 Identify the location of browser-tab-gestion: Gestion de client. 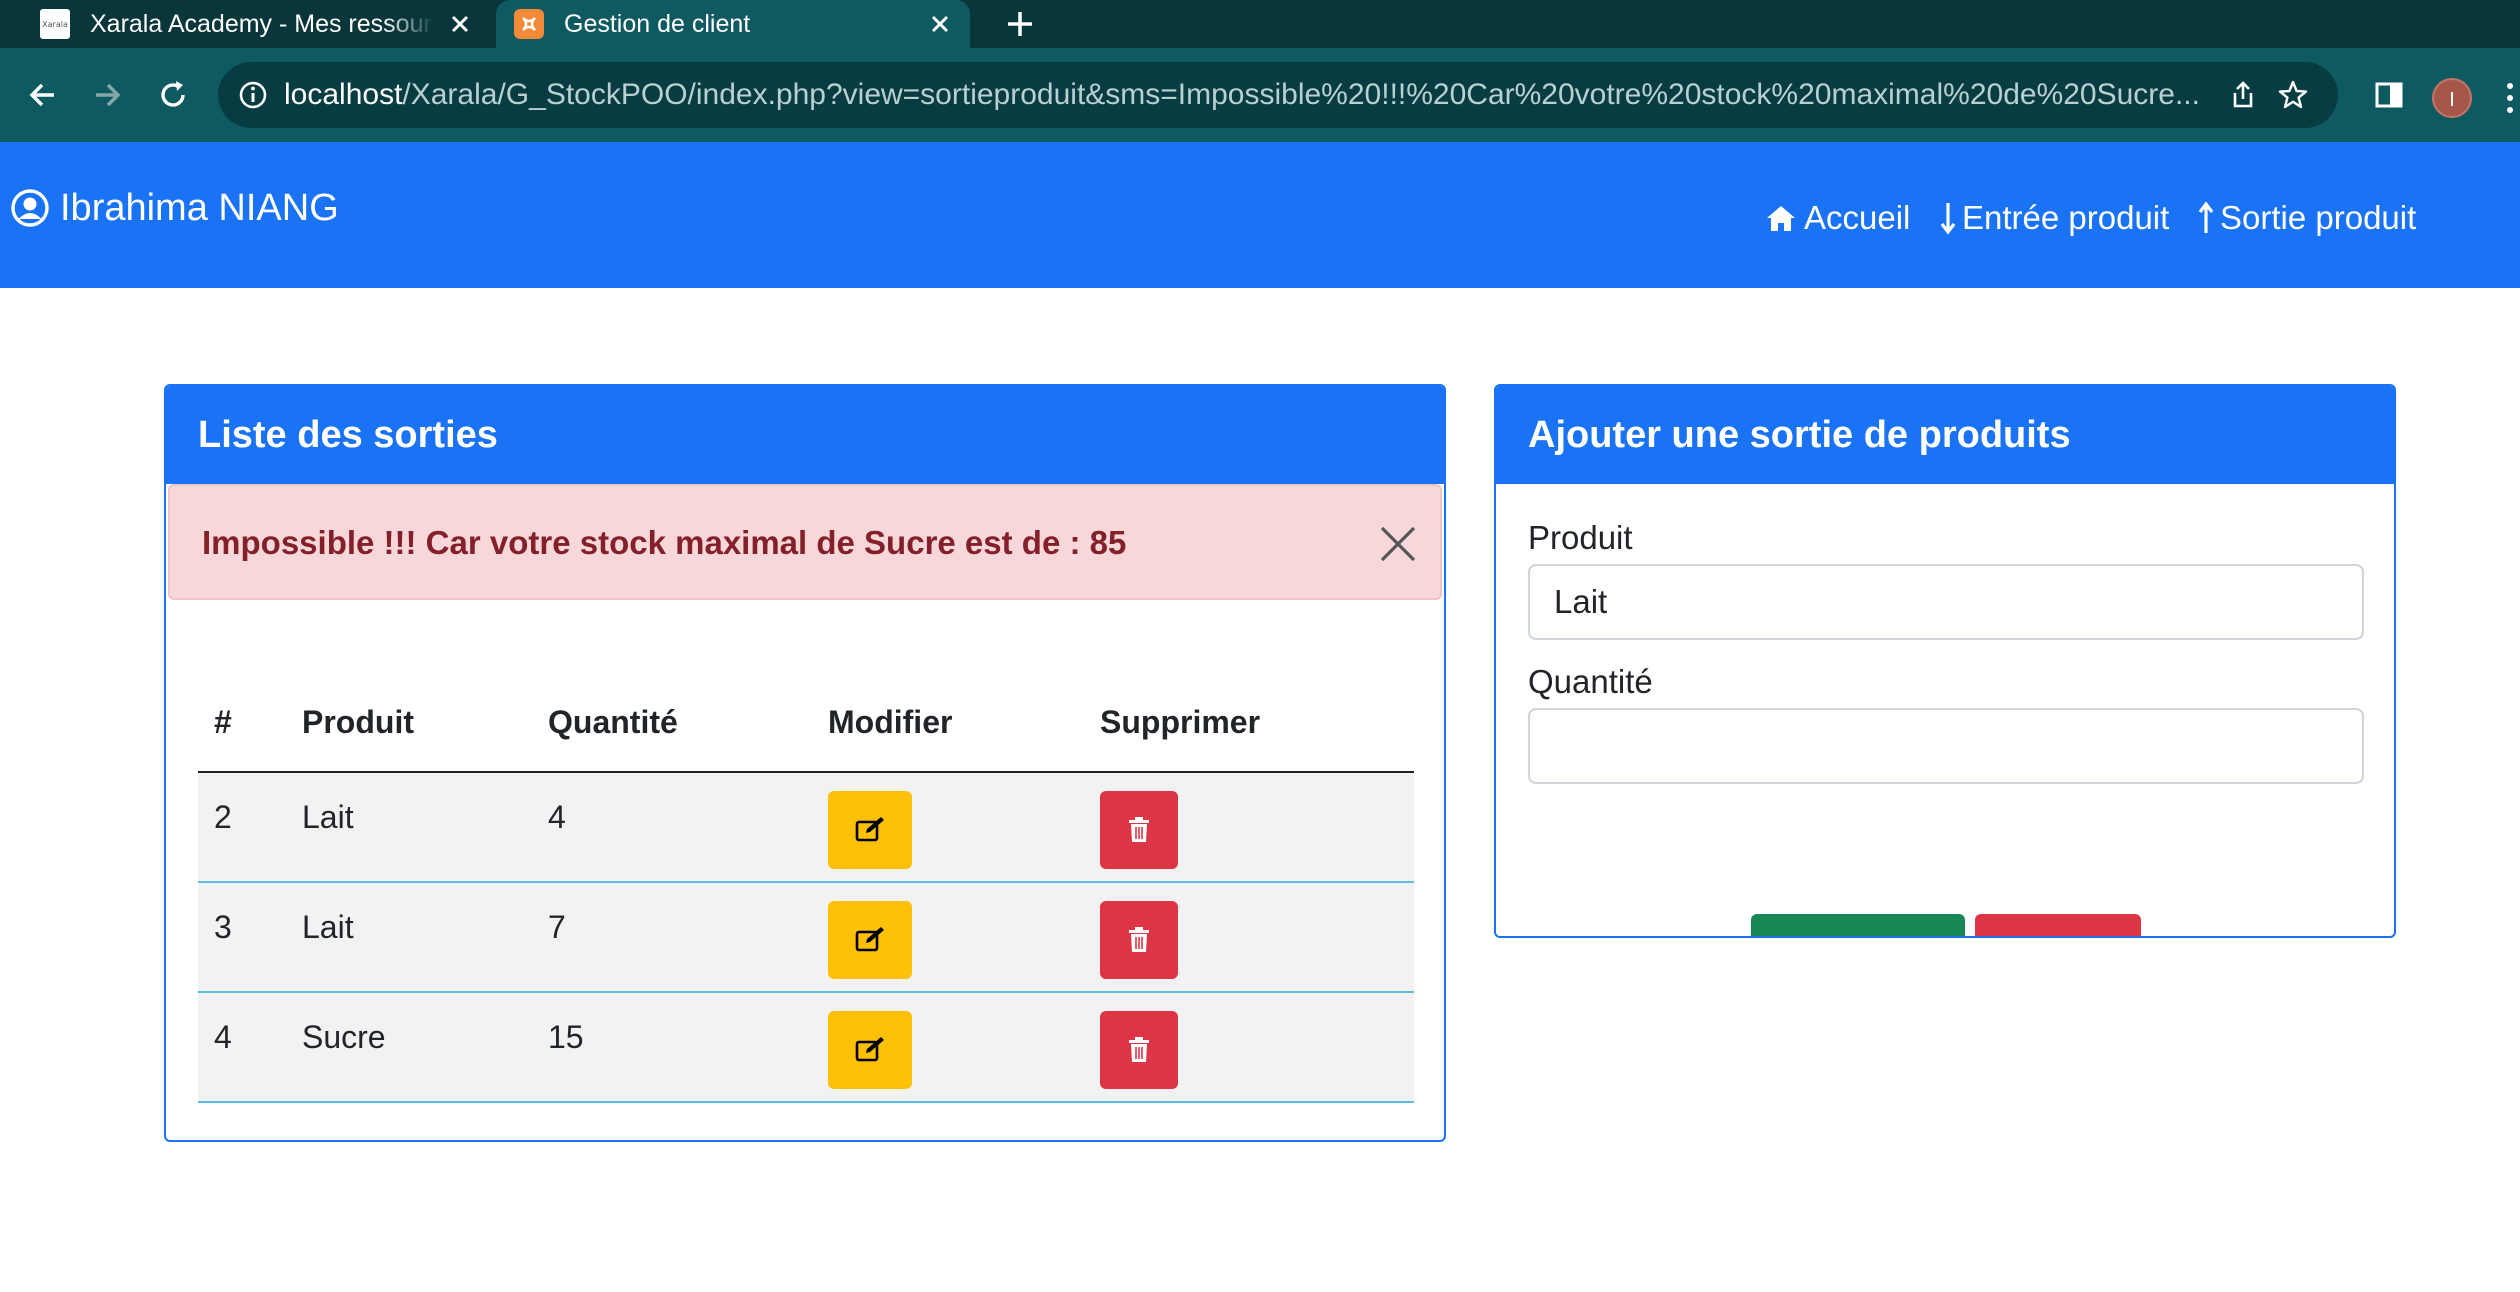
(733, 24).